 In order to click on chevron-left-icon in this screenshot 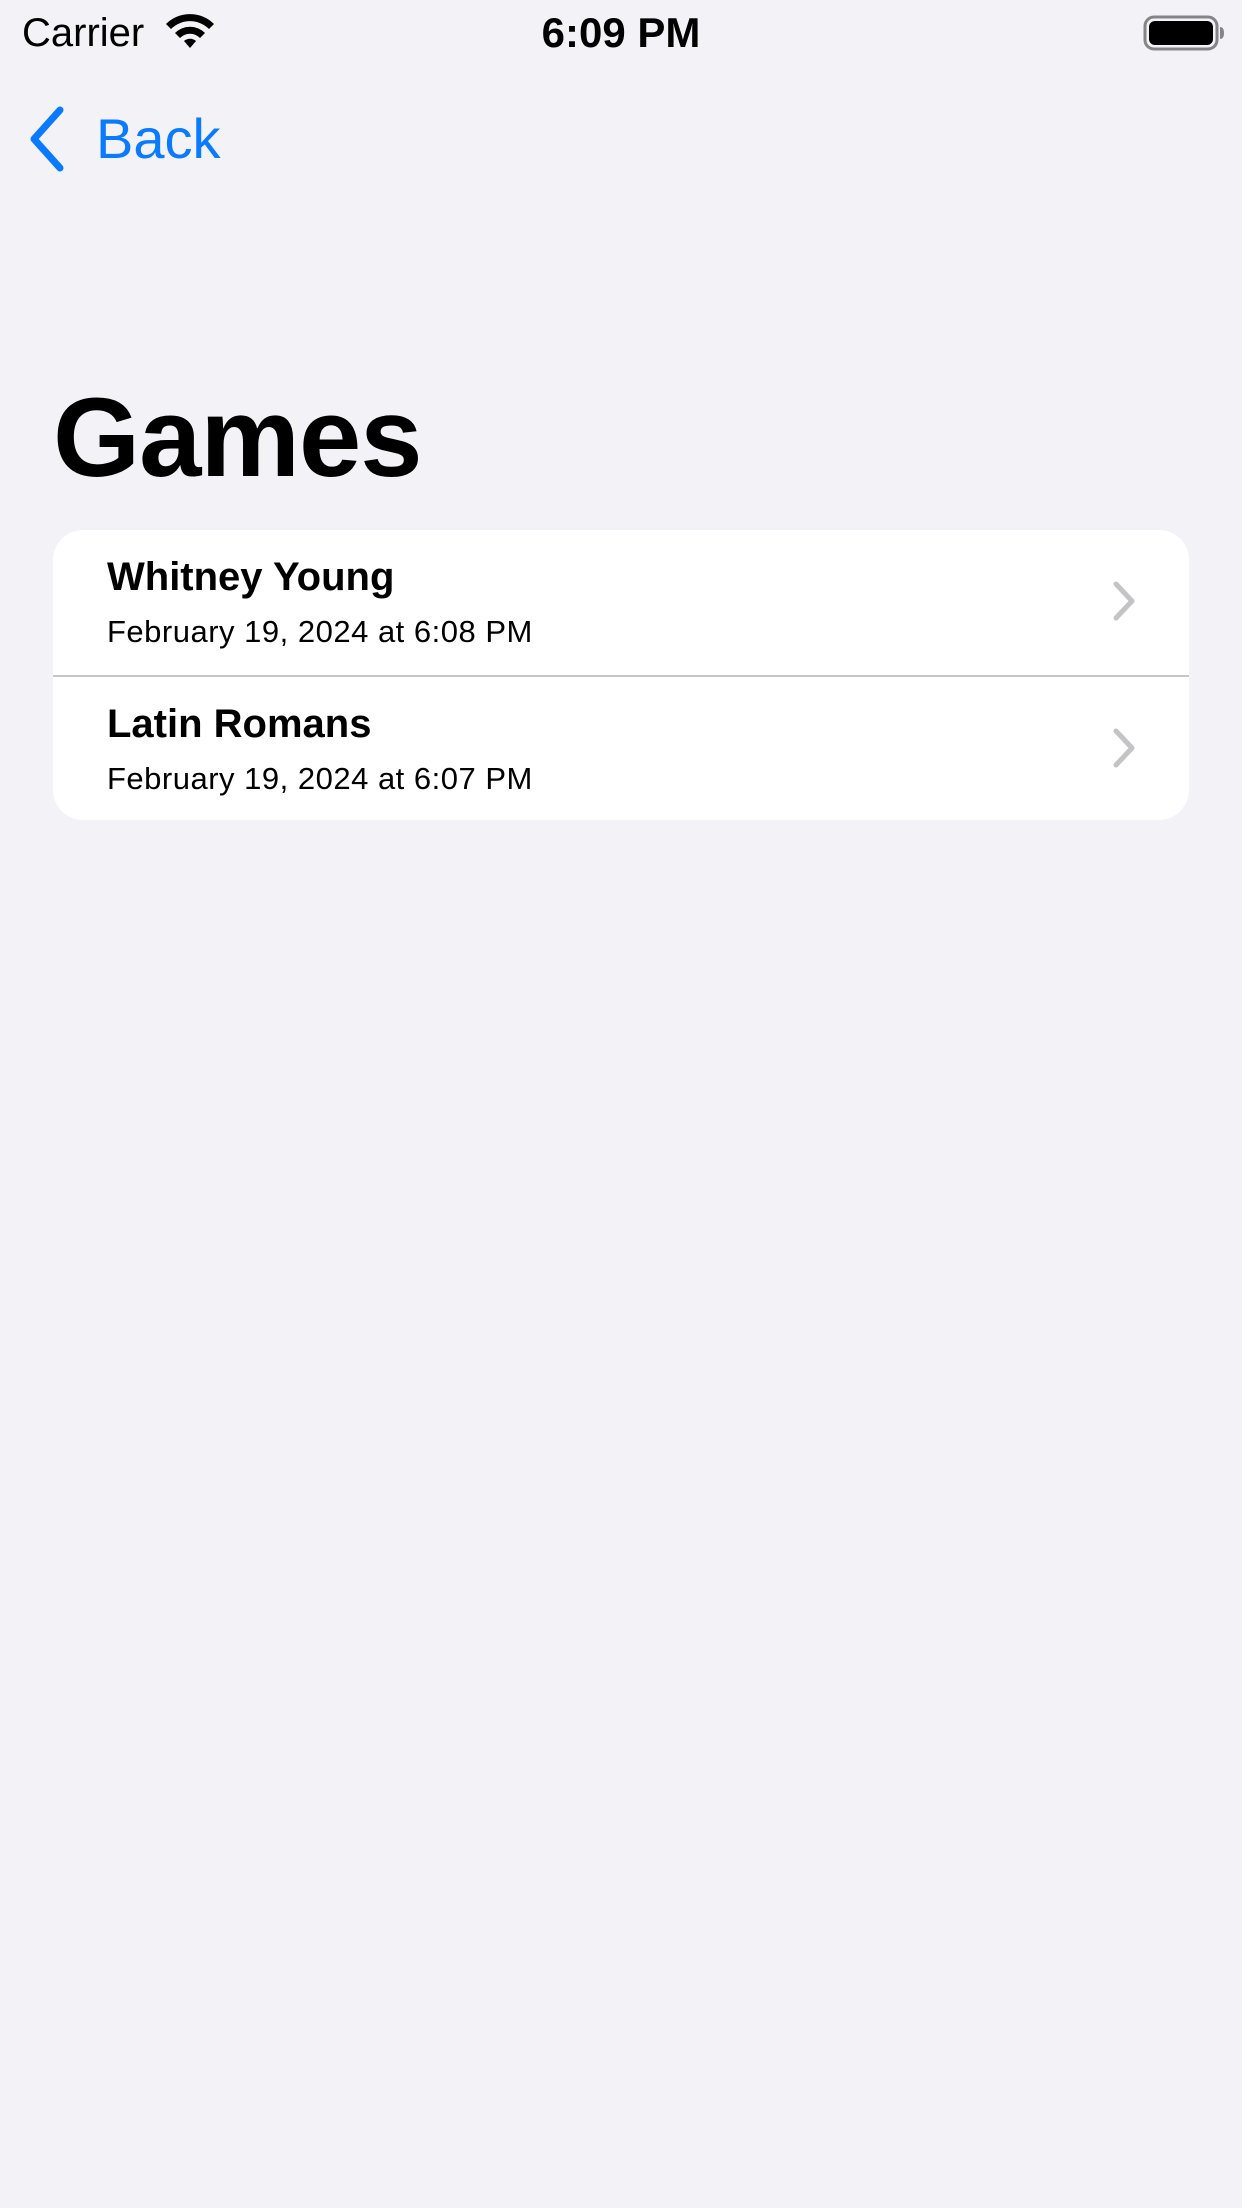, I will do `click(47, 139)`.